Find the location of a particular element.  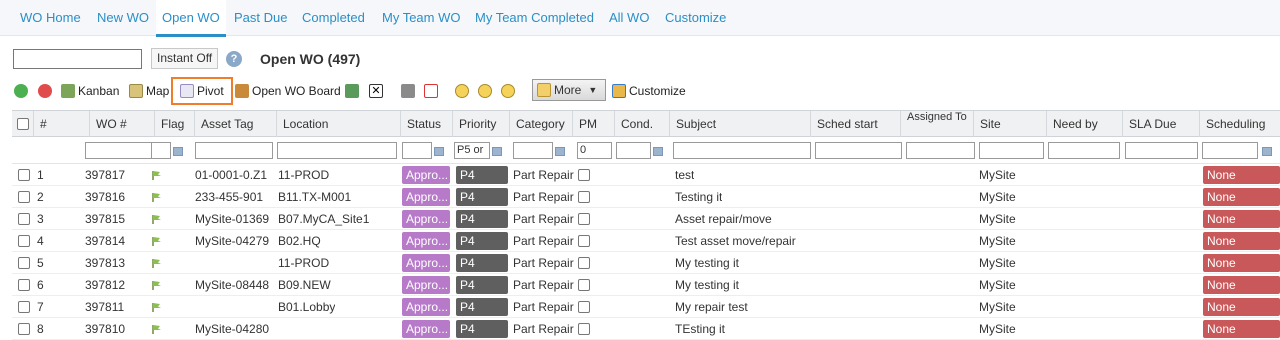

filter-scheduling is located at coordinates (1230, 150).